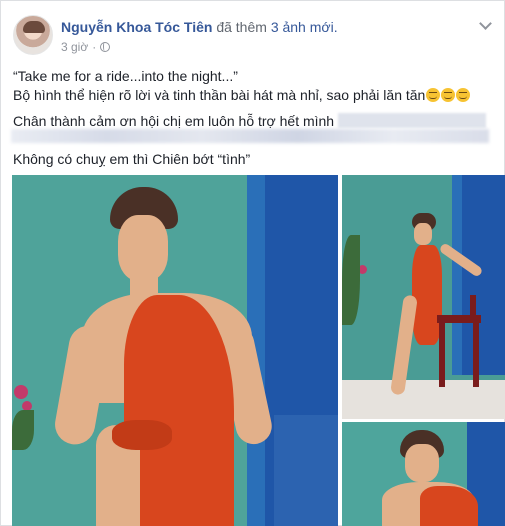 The width and height of the screenshot is (505, 526). Describe the element at coordinates (132, 159) in the screenshot. I see `post-line-4: Không có chuỵ em thì Chiên bớt “tình”` at that location.